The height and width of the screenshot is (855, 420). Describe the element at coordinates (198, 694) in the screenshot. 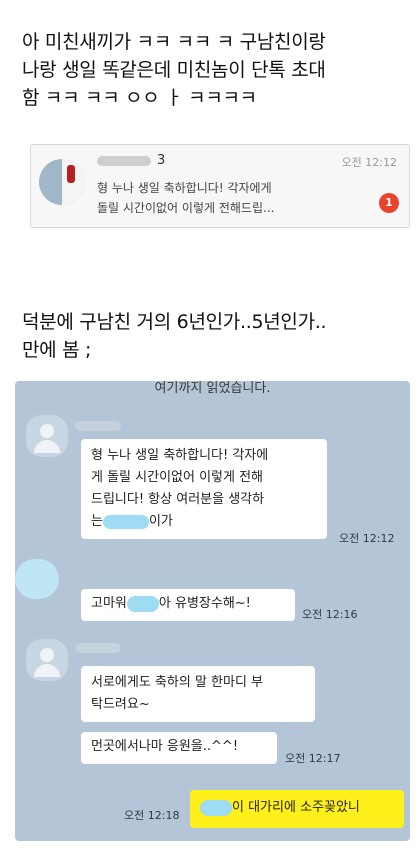

I see `message-bubble: 서로에게도 축하의 말 한마디 부 탁드려요~` at that location.